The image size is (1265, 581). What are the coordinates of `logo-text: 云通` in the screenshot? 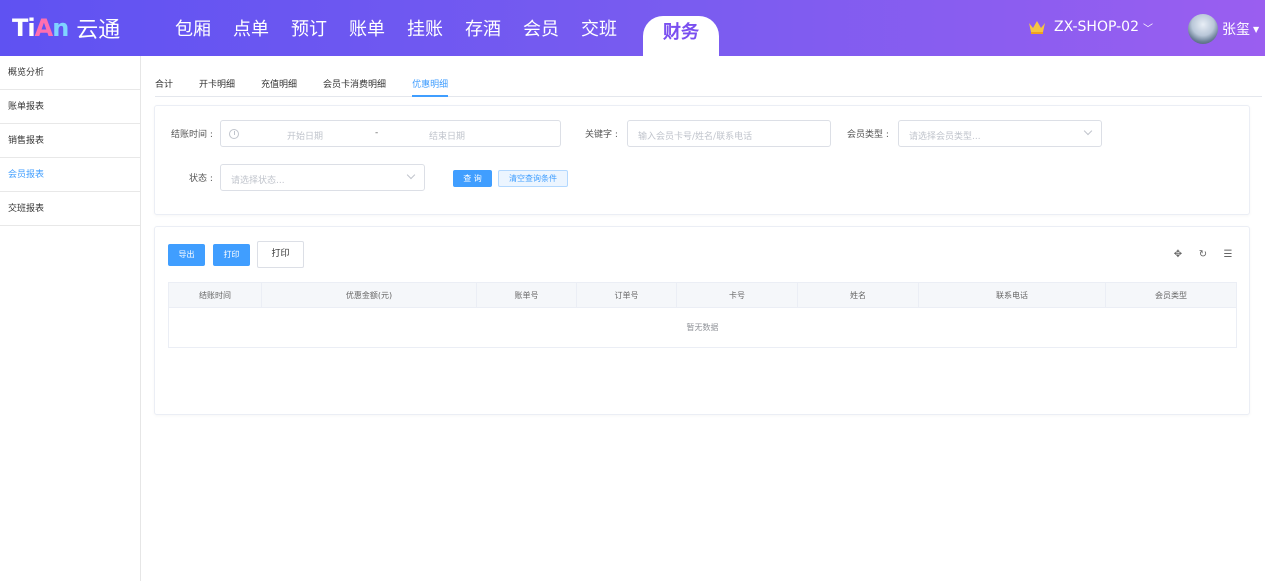 It's located at (98, 30).